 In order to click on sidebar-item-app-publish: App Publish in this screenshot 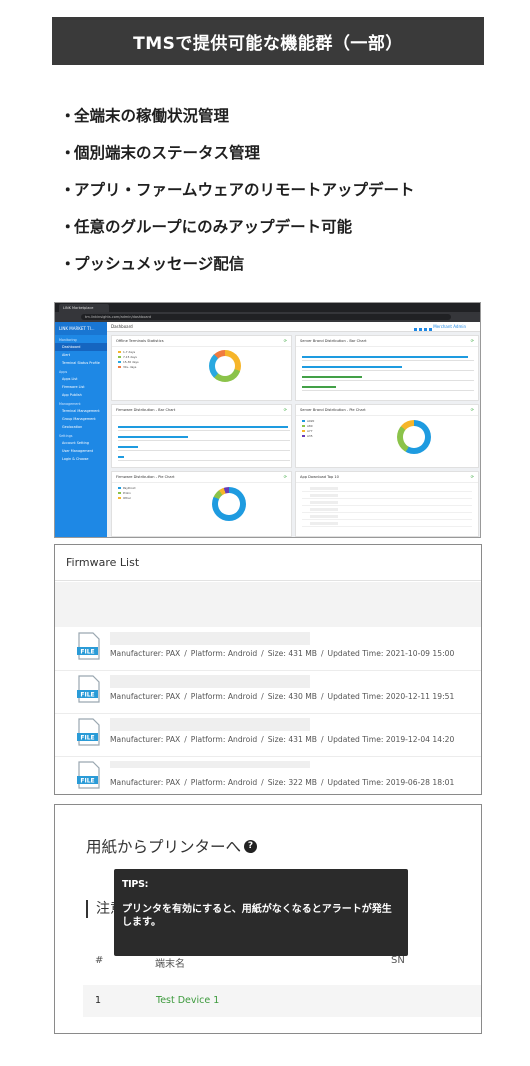, I will do `click(81, 395)`.